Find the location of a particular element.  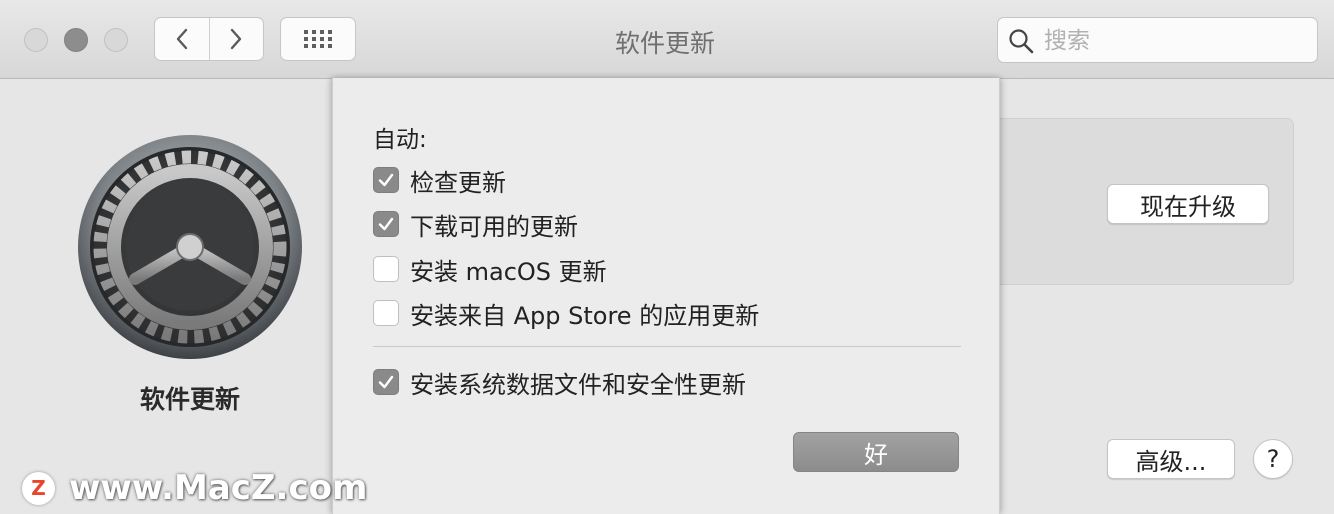

help-button: ? is located at coordinates (1273, 459).